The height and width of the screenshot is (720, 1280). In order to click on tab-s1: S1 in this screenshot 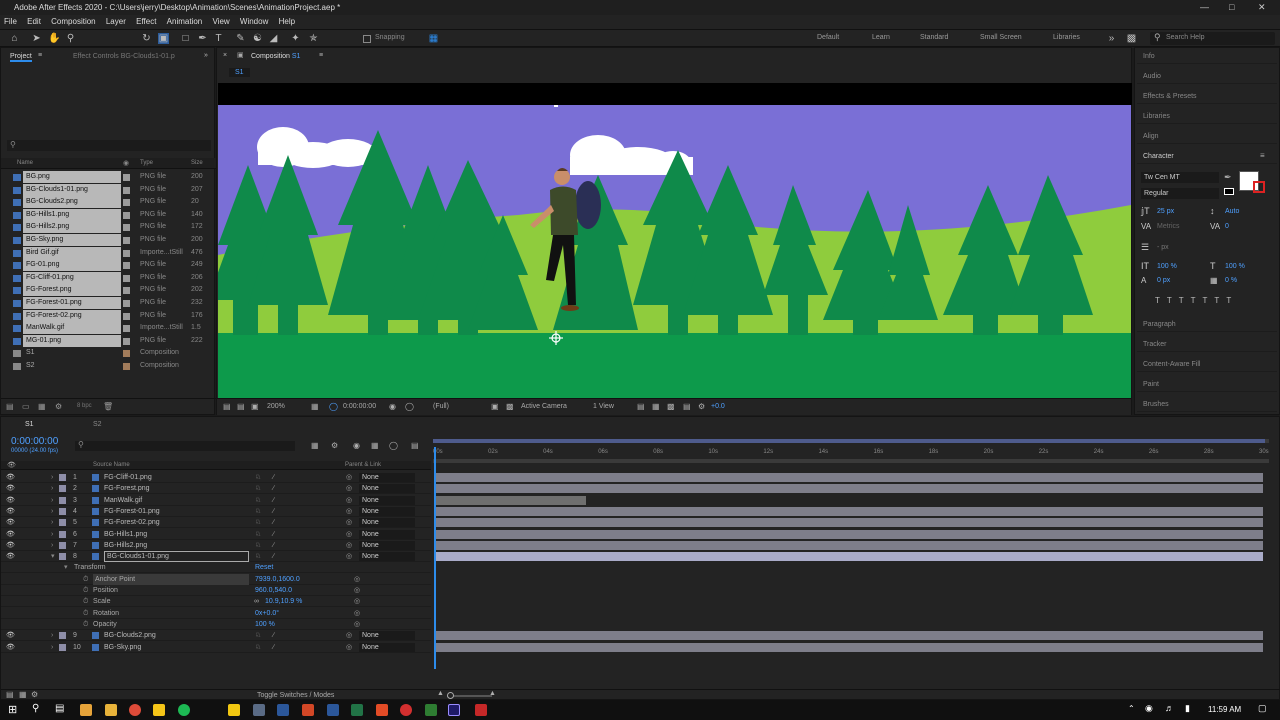, I will do `click(29, 424)`.